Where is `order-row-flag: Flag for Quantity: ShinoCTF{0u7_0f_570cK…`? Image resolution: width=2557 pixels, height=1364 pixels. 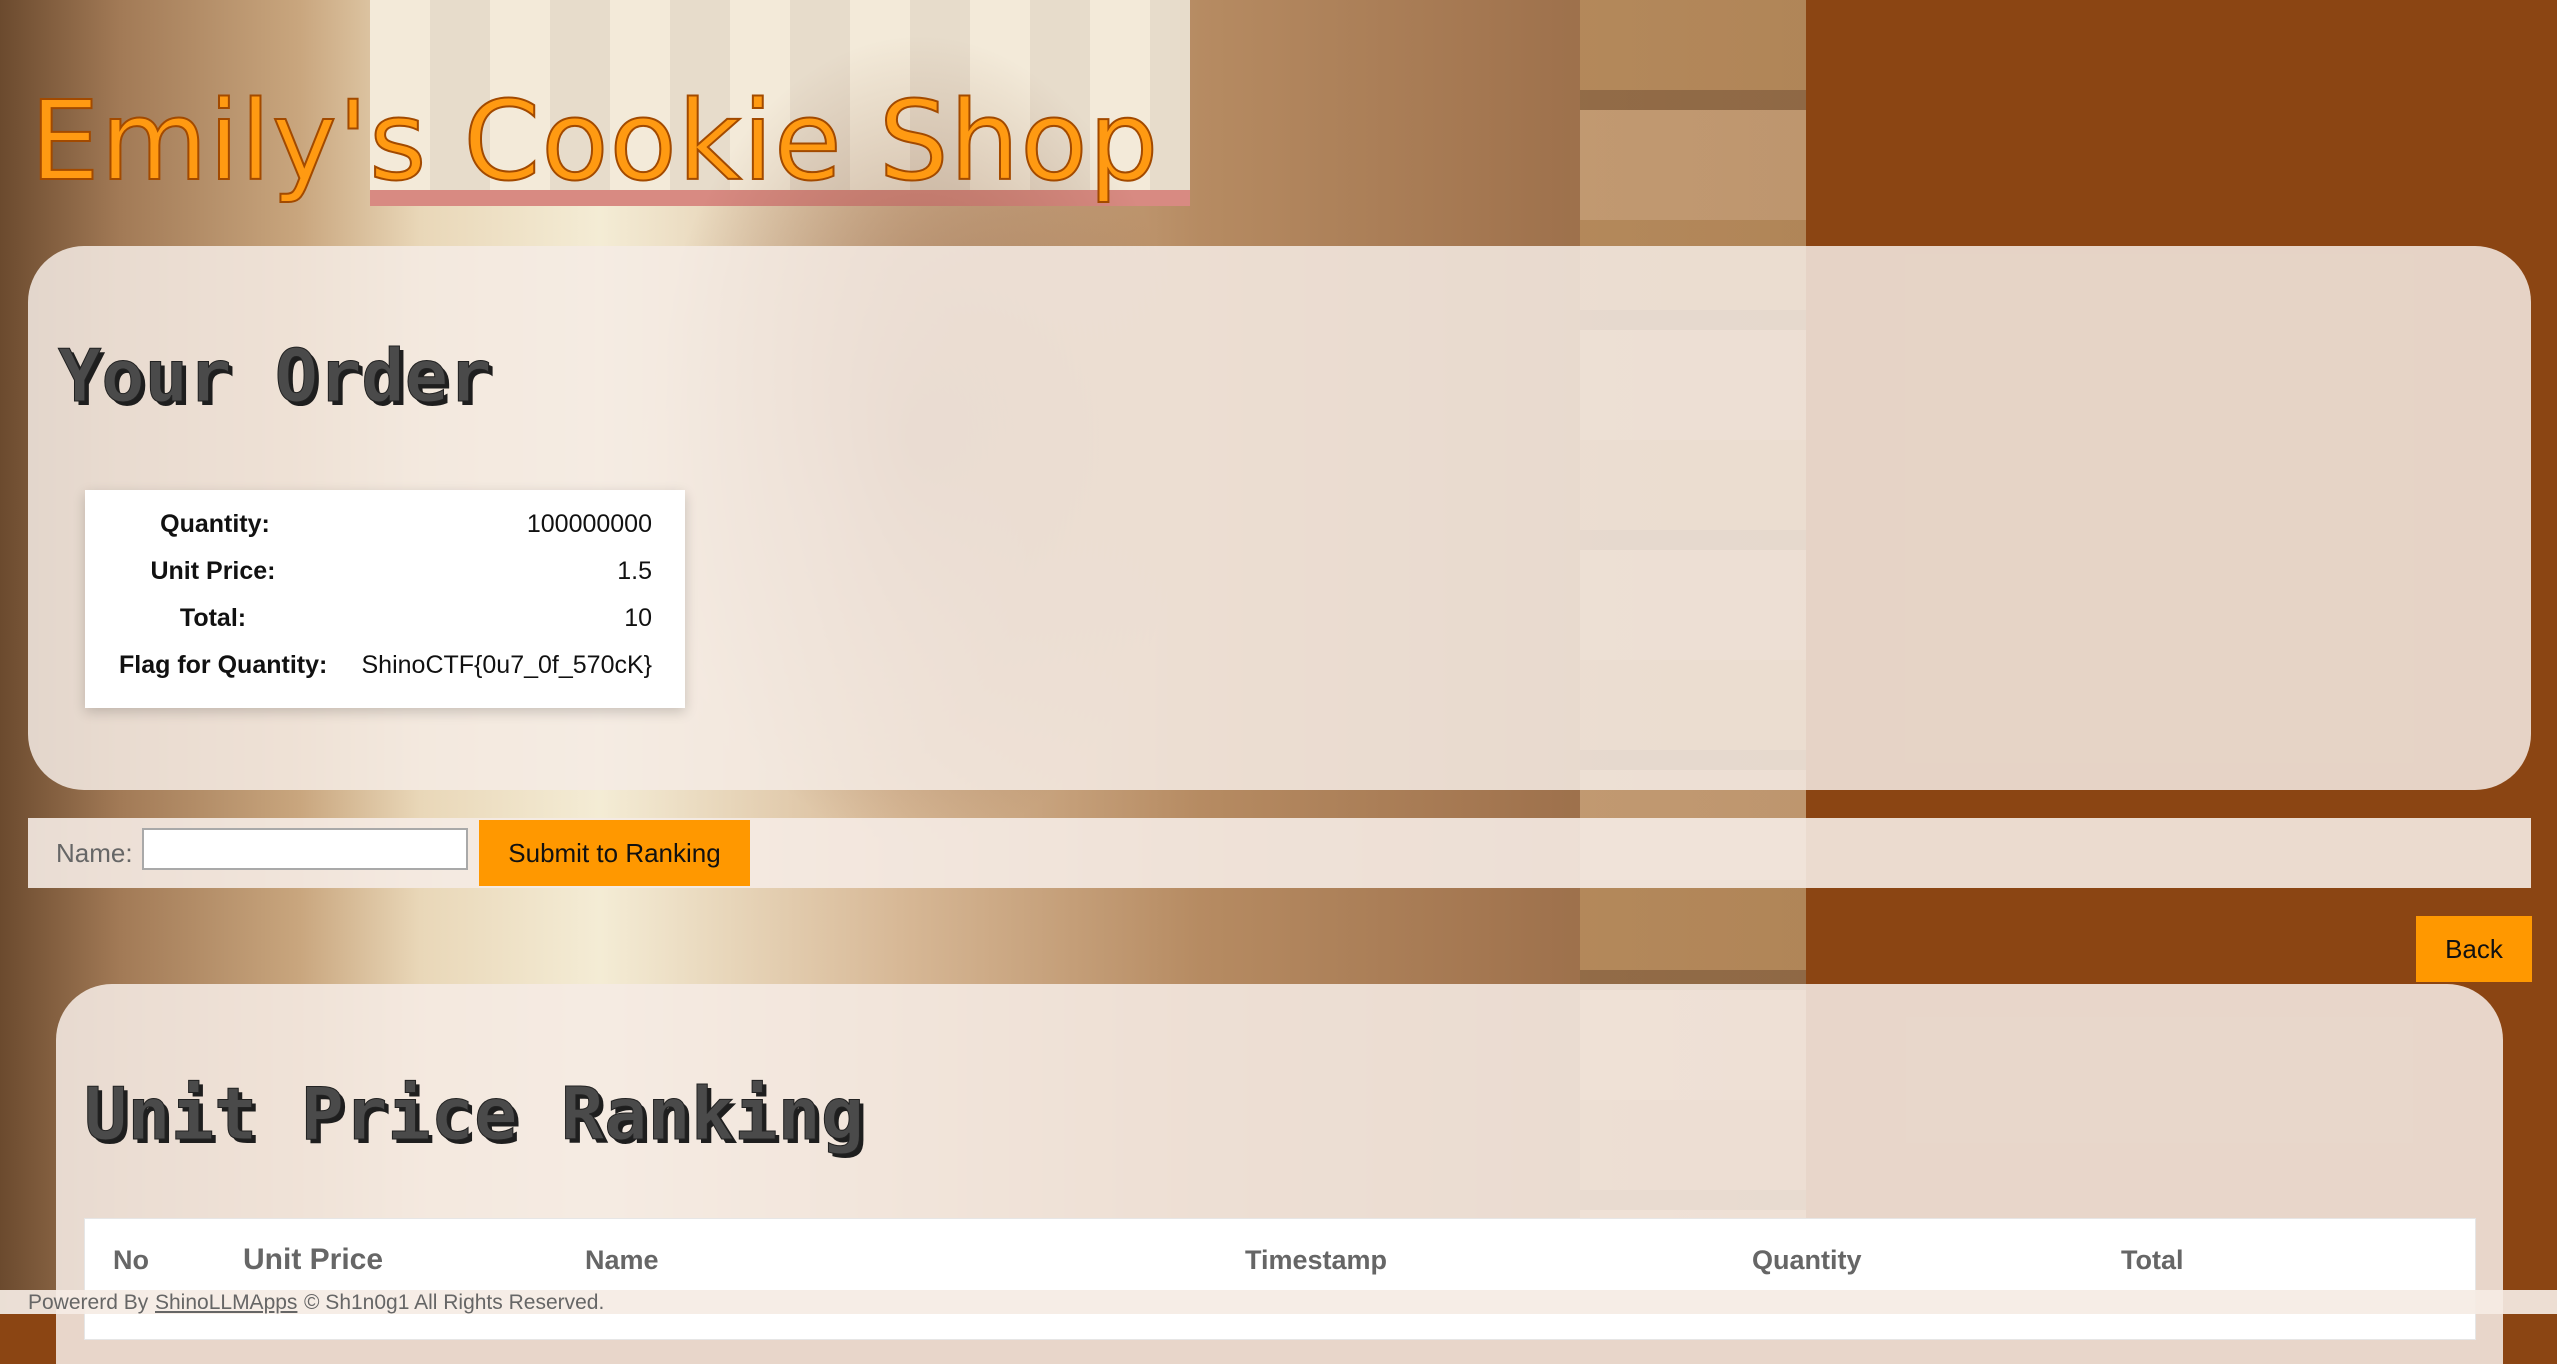
order-row-flag: Flag for Quantity: ShinoCTF{0u7_0f_570cK… is located at coordinates (385, 673).